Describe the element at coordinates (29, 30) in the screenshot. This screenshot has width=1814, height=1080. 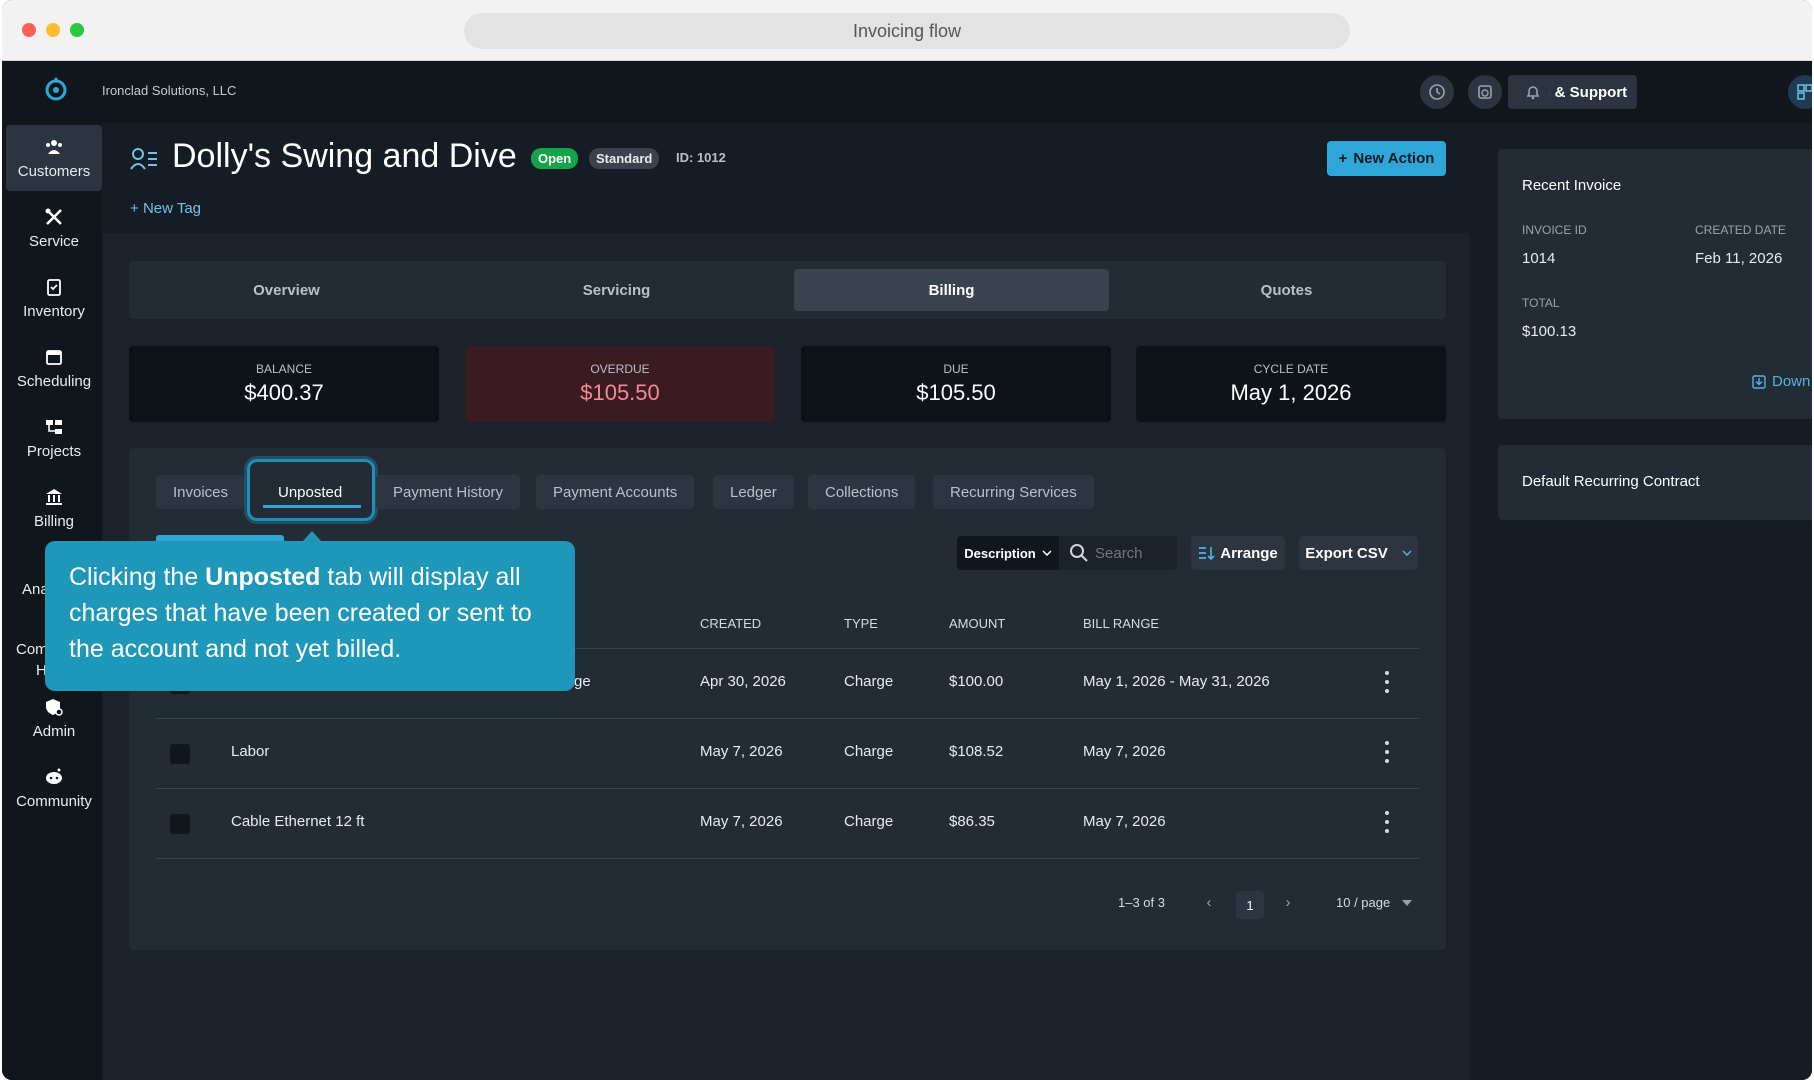
I see `close-window-button` at that location.